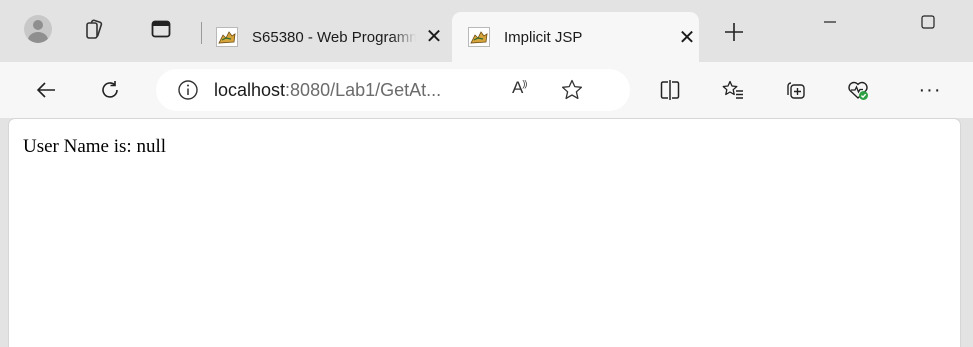 This screenshot has width=973, height=347. I want to click on browser-essentials-icon, so click(858, 90).